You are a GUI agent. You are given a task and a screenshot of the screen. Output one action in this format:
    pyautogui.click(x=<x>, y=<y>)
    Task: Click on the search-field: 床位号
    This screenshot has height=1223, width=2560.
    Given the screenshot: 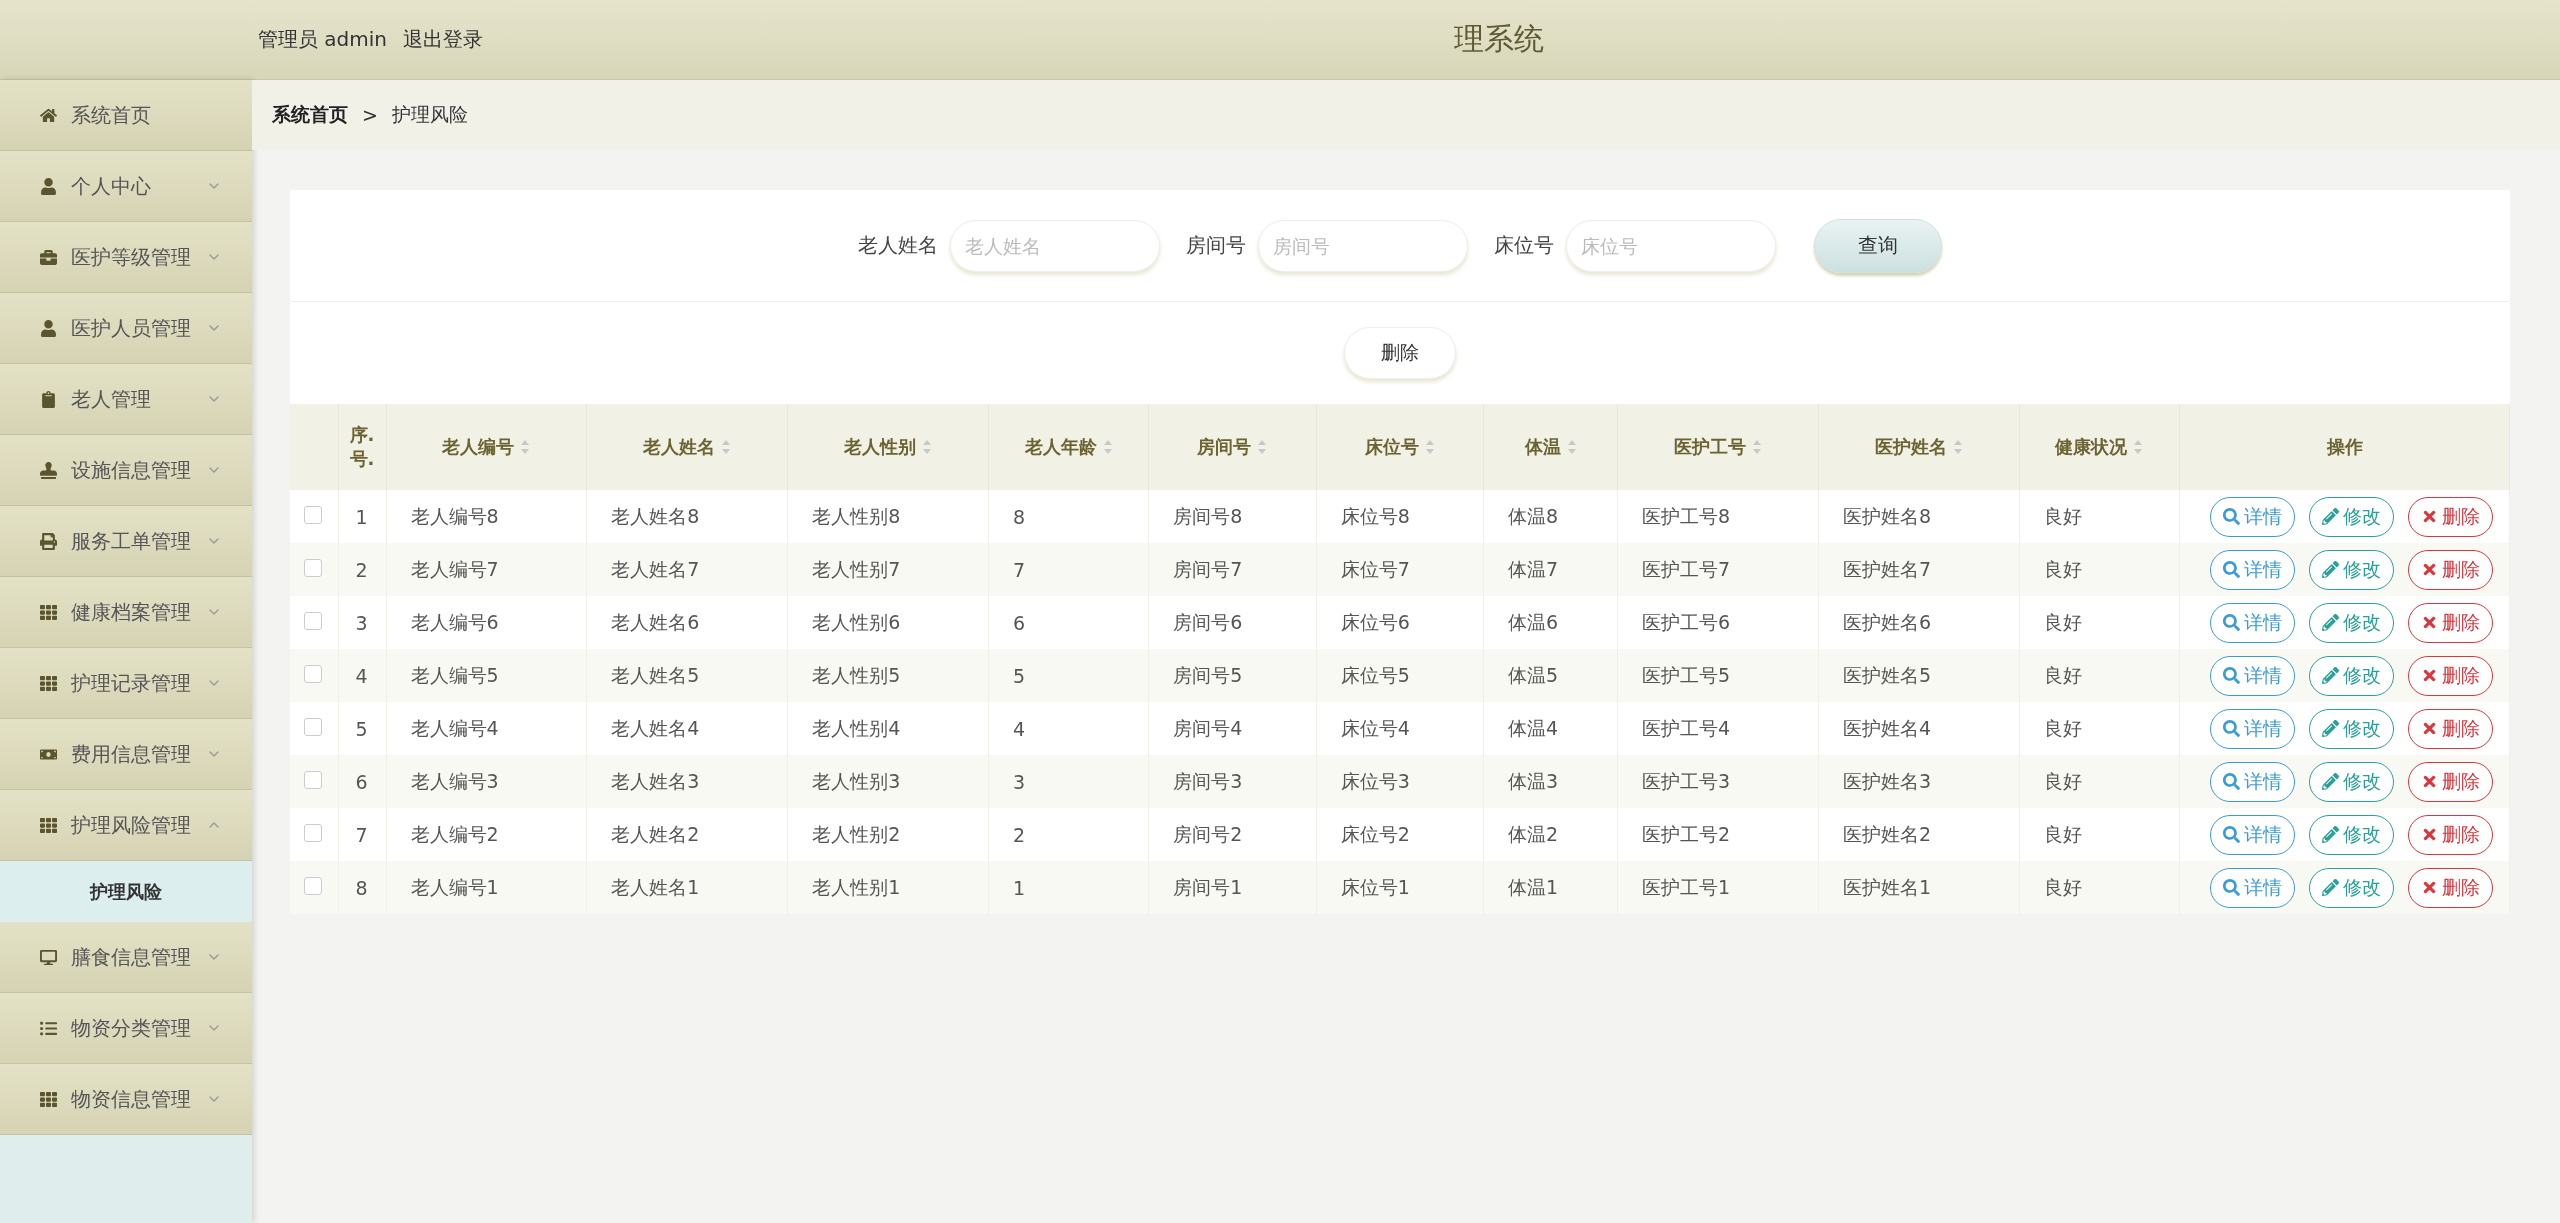 What is the action you would take?
    pyautogui.click(x=1671, y=245)
    